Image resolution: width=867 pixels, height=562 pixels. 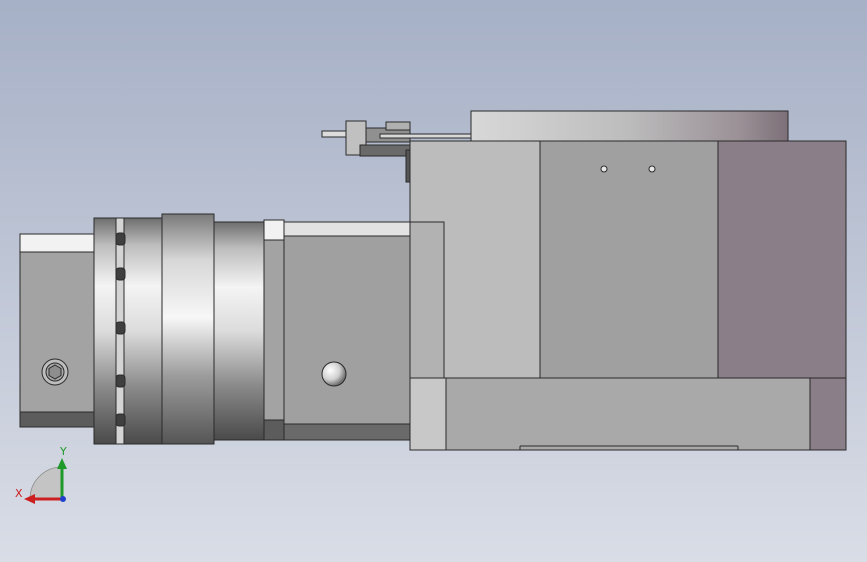 What do you see at coordinates (348, 331) in the screenshot?
I see `motor-body` at bounding box center [348, 331].